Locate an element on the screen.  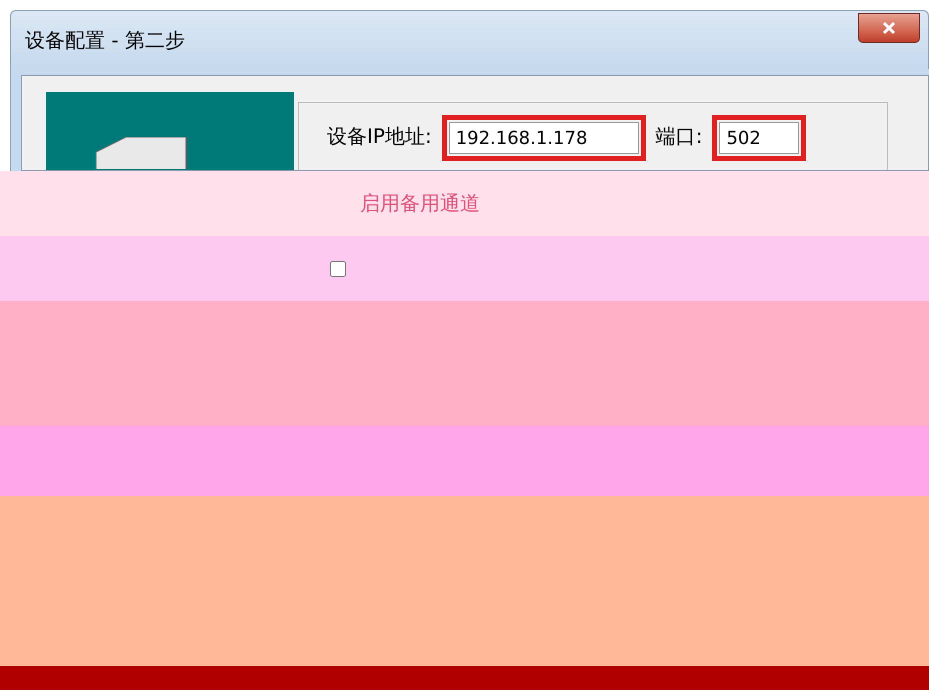
checkbox is located at coordinates (338, 268).